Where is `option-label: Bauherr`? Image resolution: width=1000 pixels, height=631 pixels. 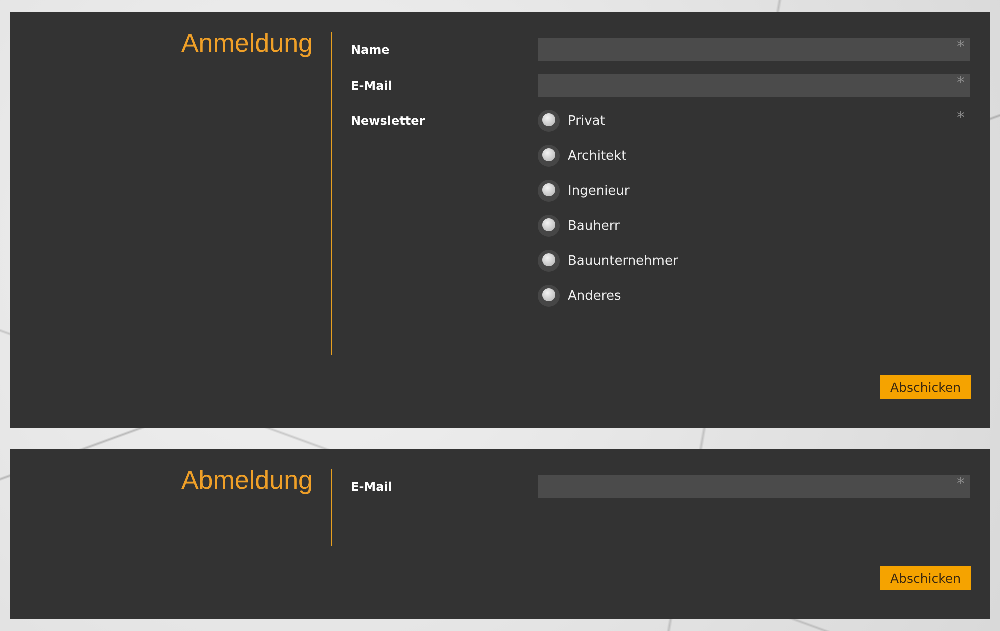 option-label: Bauherr is located at coordinates (594, 226).